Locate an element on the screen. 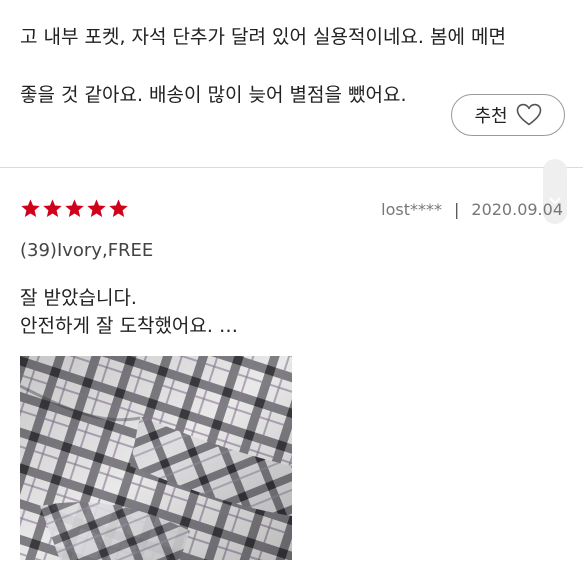 This screenshot has width=583, height=583. previous-review-line: 고 내부 포켓, 자석 단추가 달려 있어 실용적이네요. 봄에 메면 is located at coordinates (263, 37).